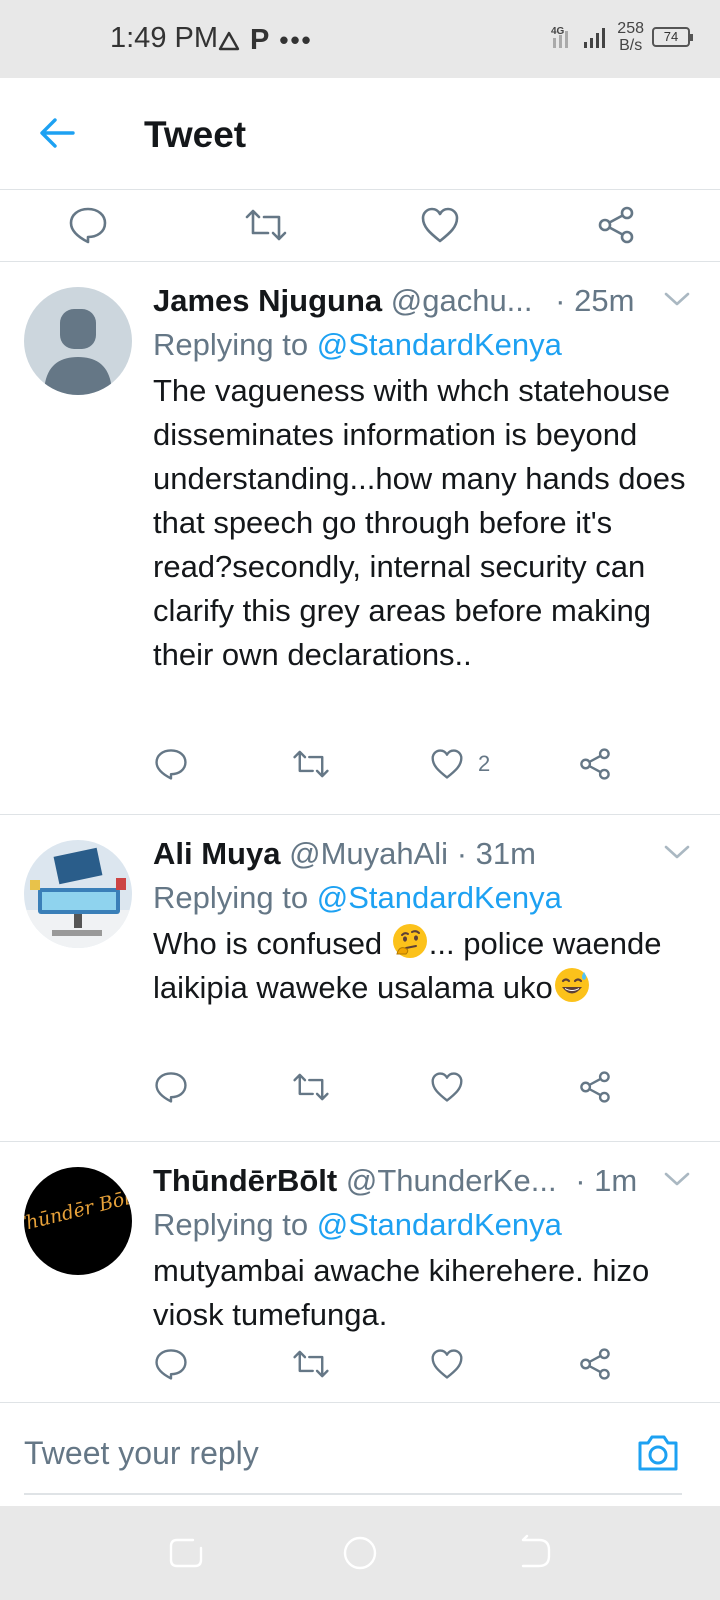 The height and width of the screenshot is (1600, 720). I want to click on warning-triangle-icon, so click(229, 40).